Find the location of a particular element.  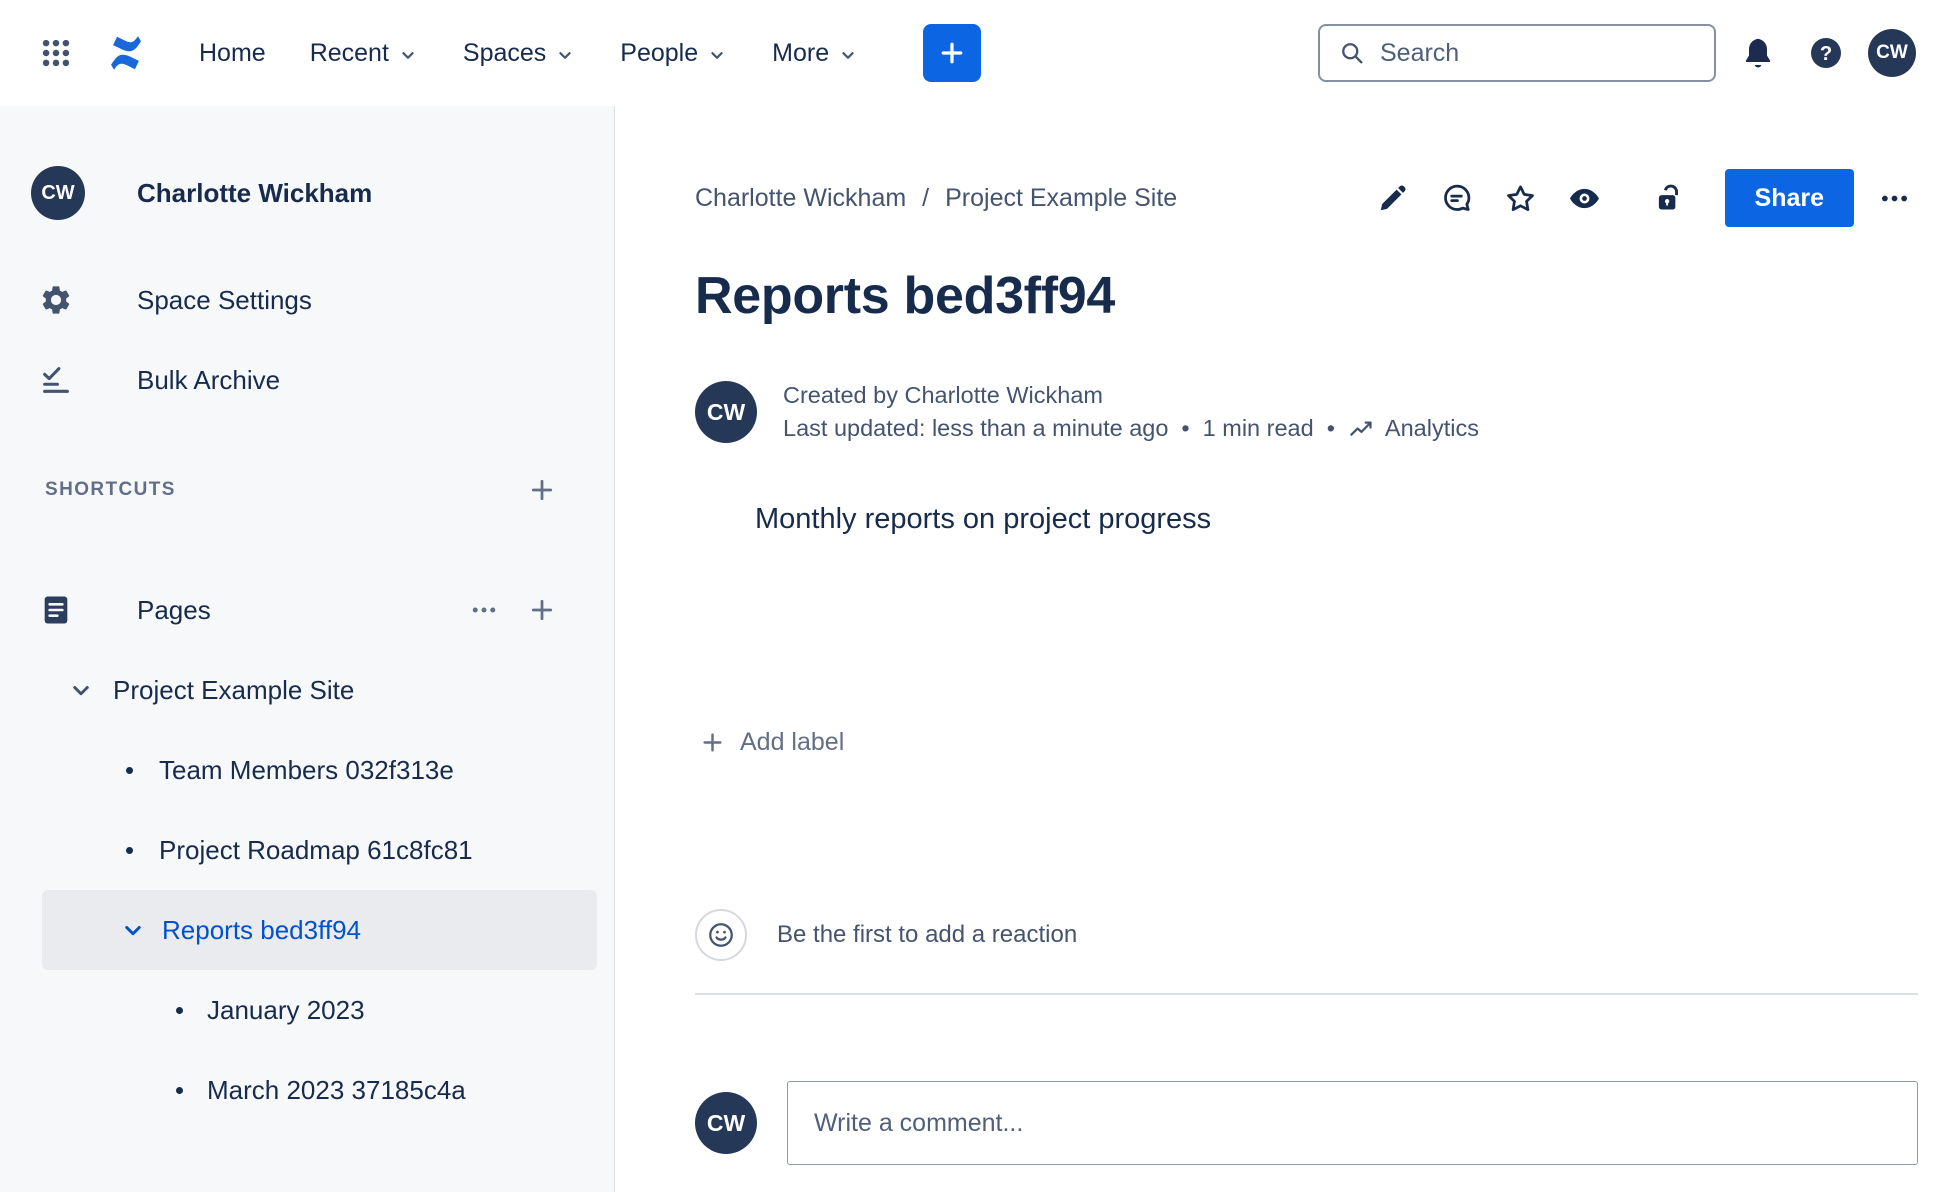

create-button is located at coordinates (952, 53).